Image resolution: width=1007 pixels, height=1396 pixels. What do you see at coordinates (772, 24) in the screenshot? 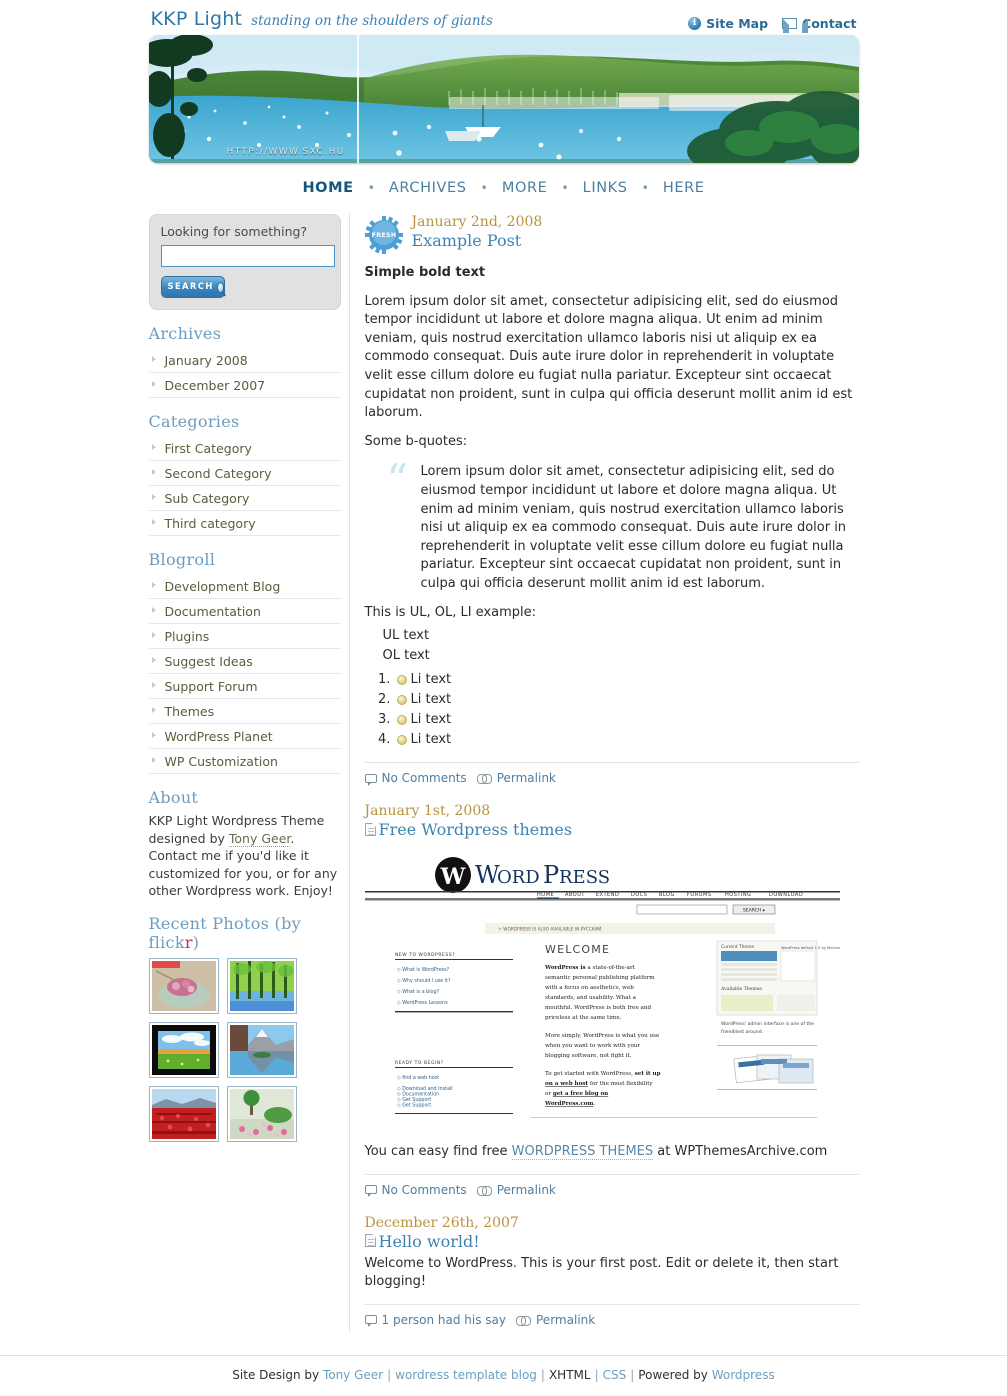
I see `header-links: i Site Map Contact` at bounding box center [772, 24].